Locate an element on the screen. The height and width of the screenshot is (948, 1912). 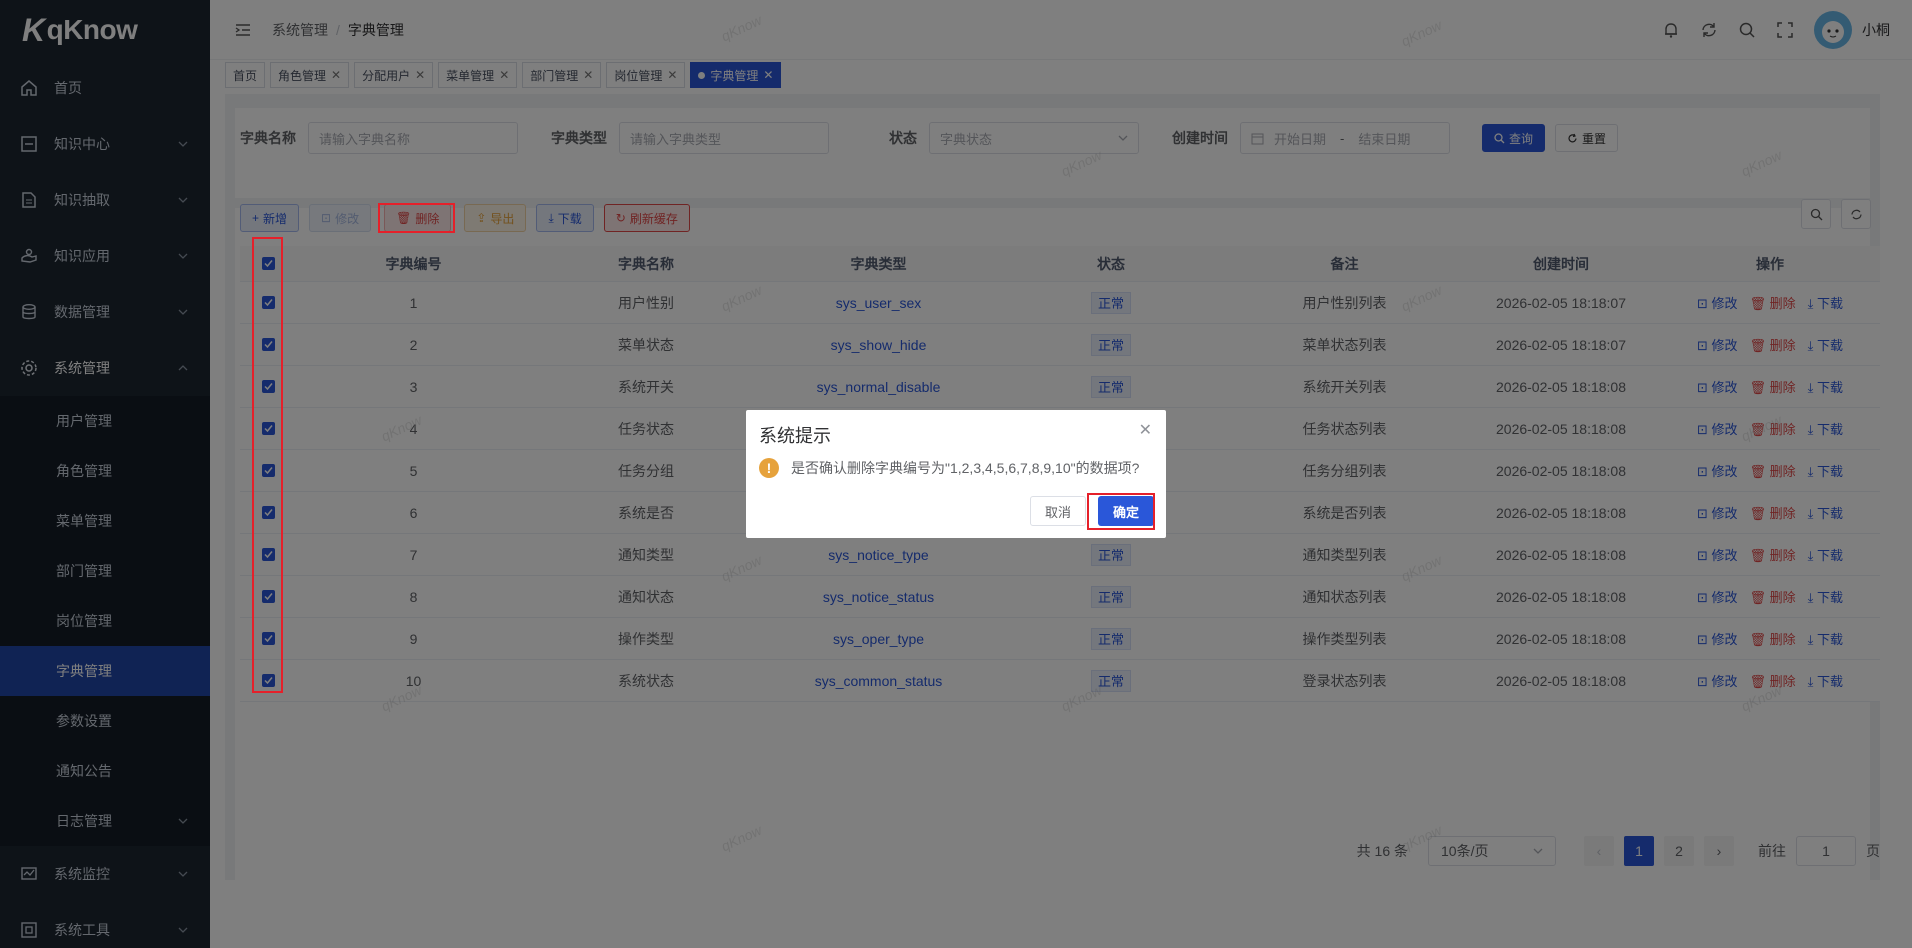
close-icon: ✕ is located at coordinates (1145, 430).